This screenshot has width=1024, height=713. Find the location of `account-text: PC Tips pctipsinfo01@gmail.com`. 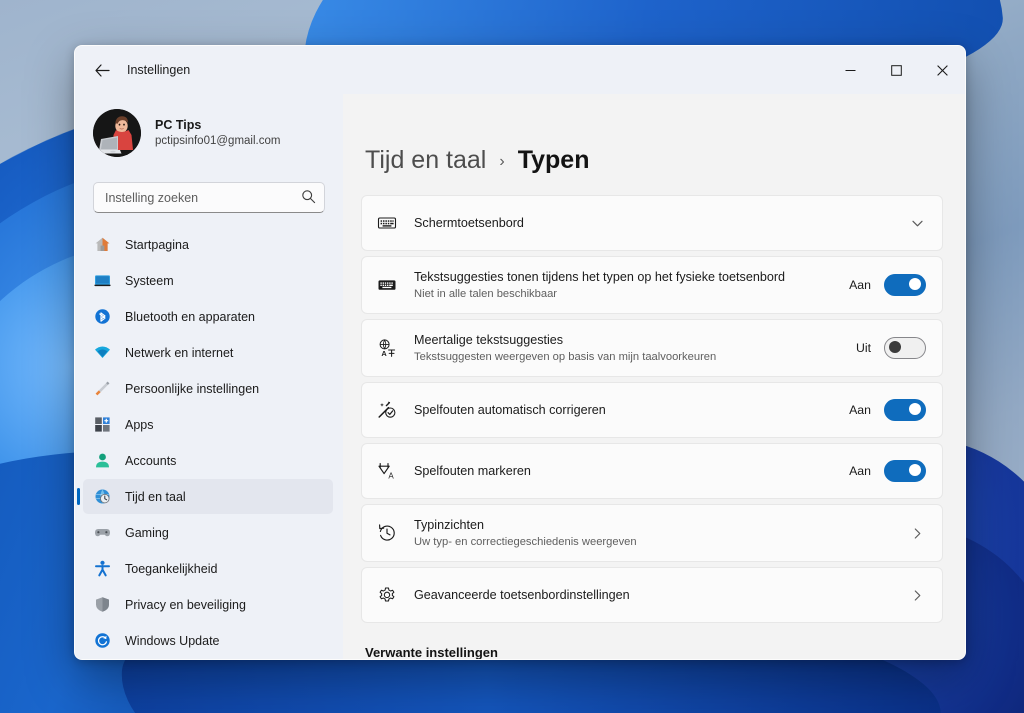

account-text: PC Tips pctipsinfo01@gmail.com is located at coordinates (217, 133).